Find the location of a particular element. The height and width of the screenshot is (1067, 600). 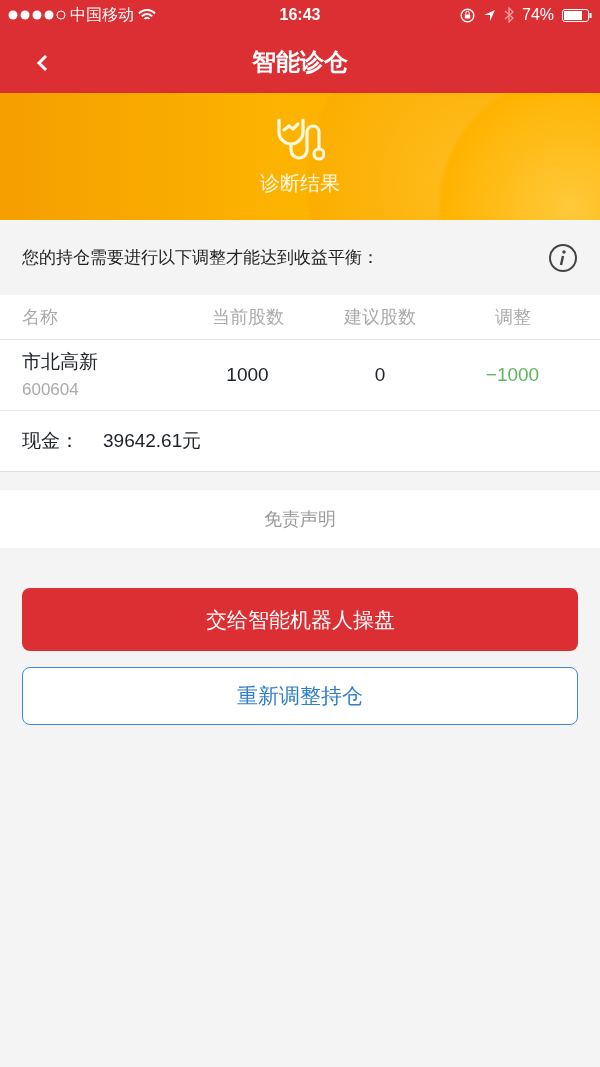

clock-time: 16:43 is located at coordinates (300, 15).